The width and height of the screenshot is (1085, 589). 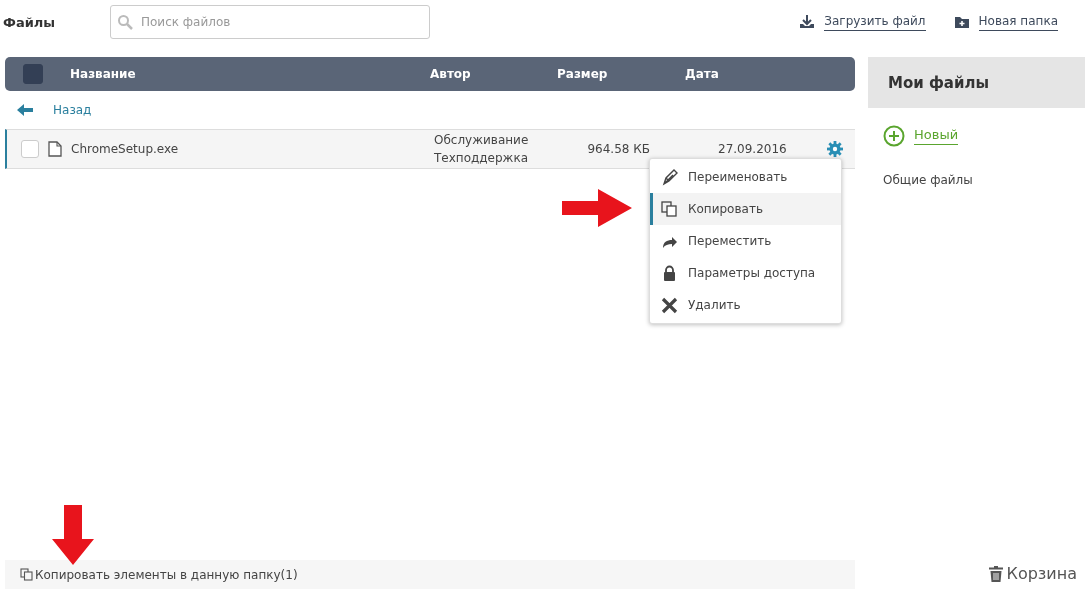 What do you see at coordinates (894, 136) in the screenshot?
I see `plus-circle-icon` at bounding box center [894, 136].